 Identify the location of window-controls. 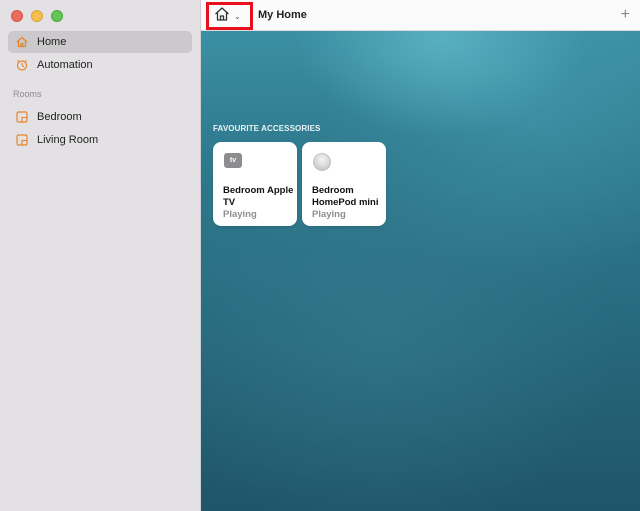
(37, 16).